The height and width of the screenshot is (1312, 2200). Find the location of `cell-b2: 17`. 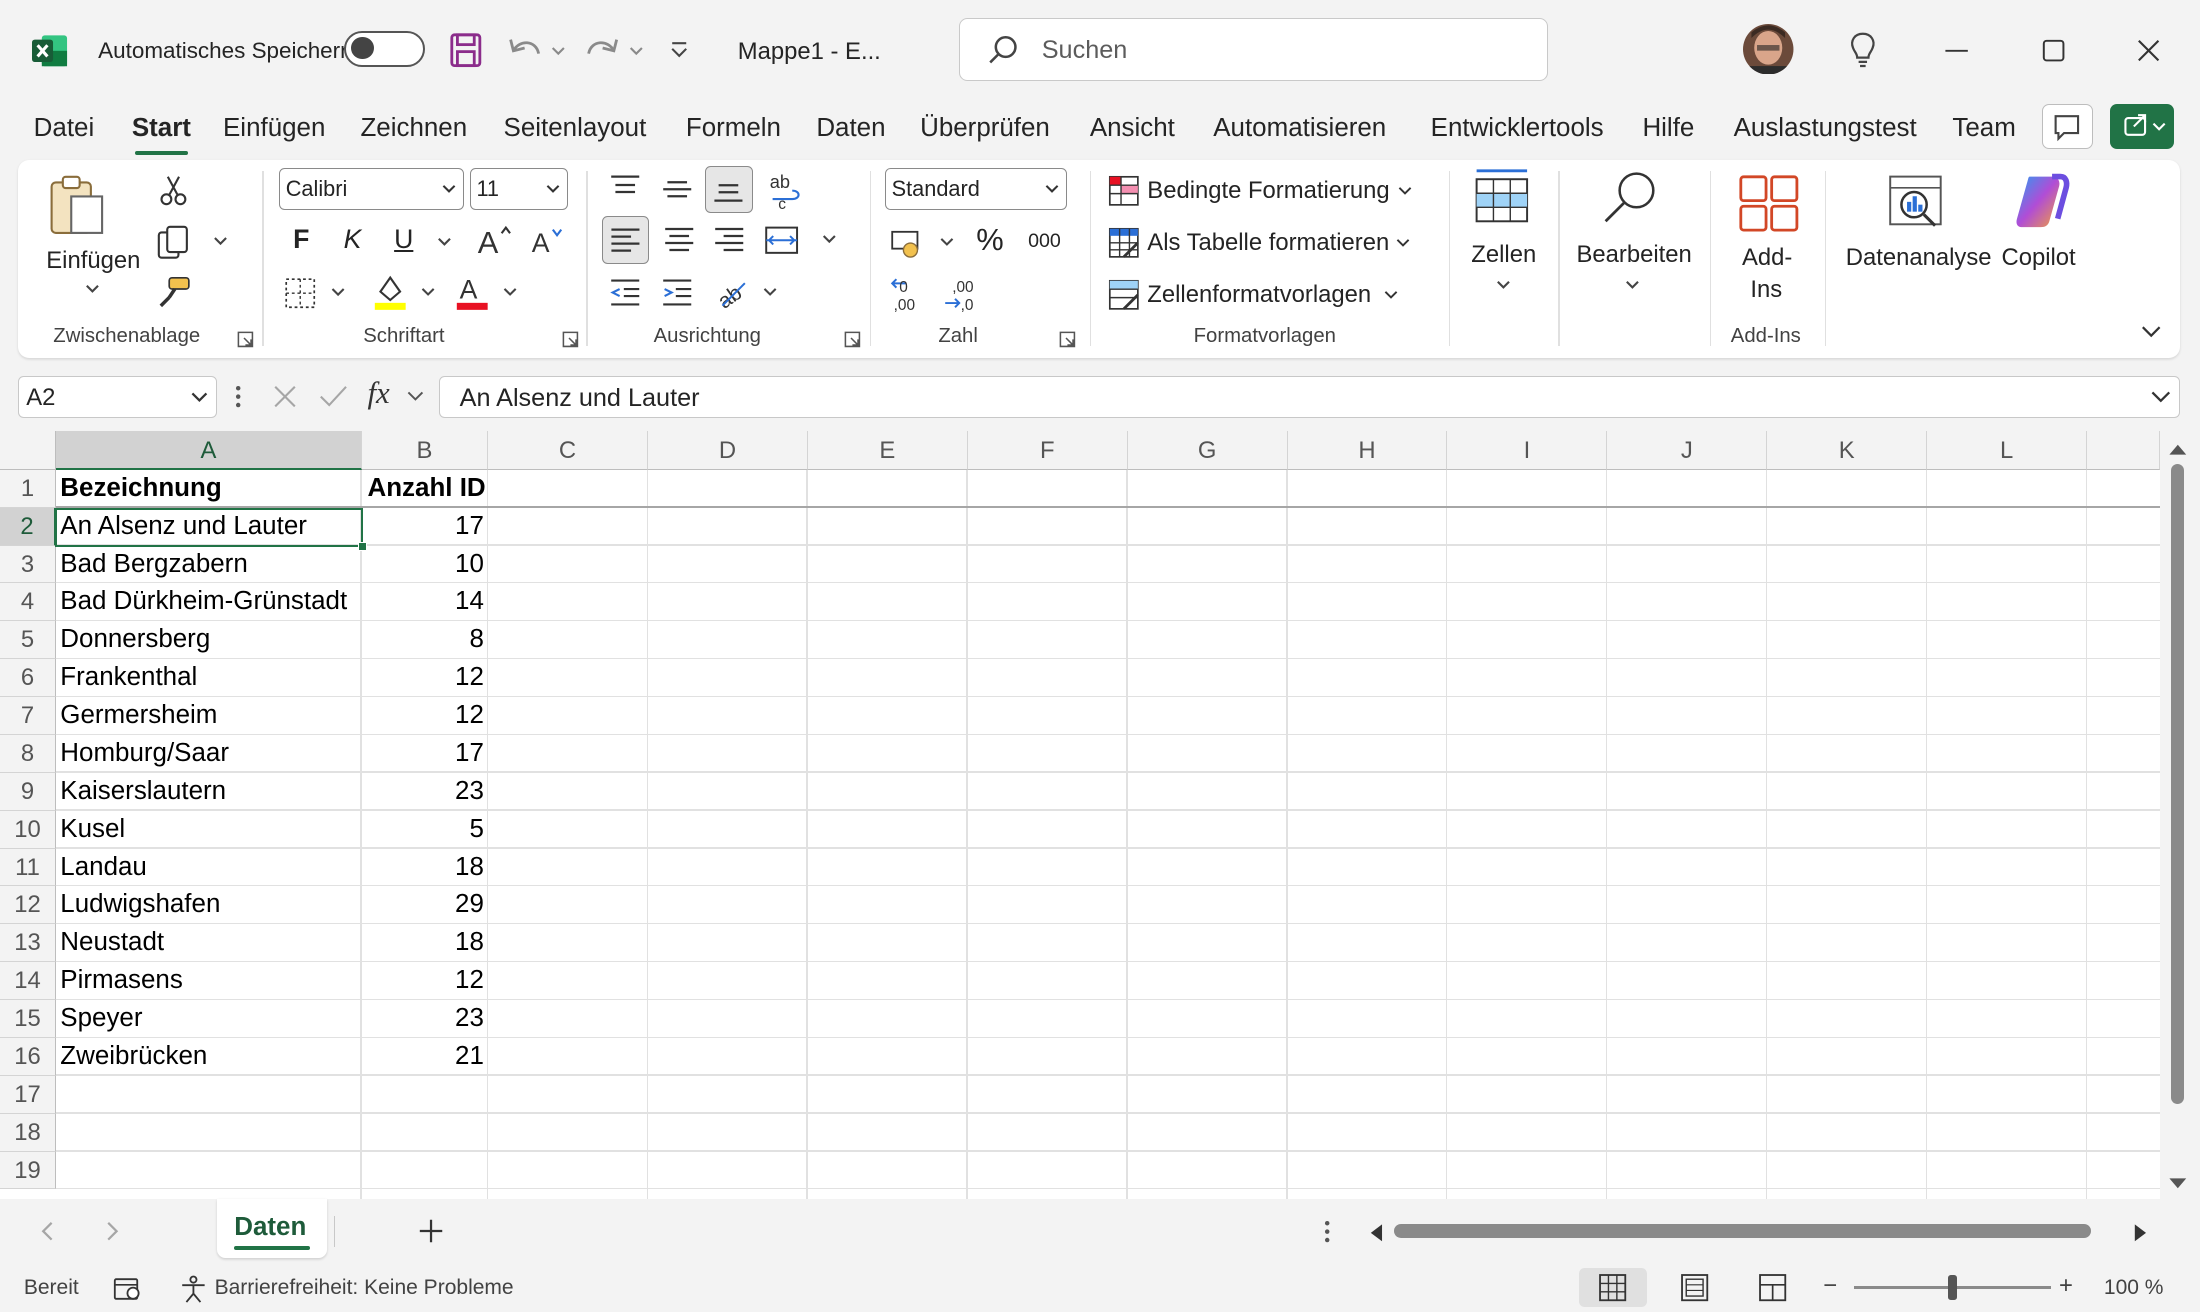

cell-b2: 17 is located at coordinates (424, 527).